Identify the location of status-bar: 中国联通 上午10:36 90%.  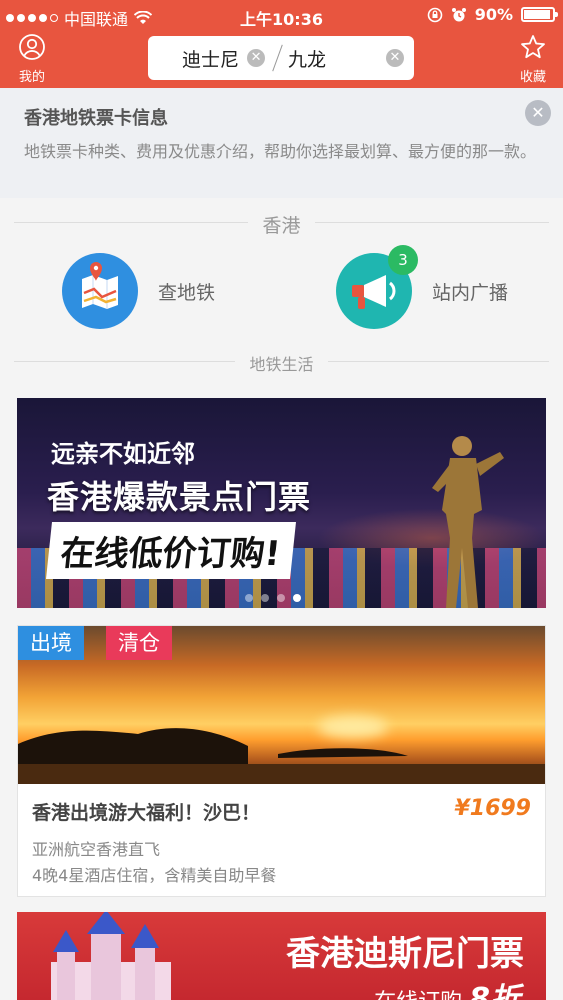
(281, 16).